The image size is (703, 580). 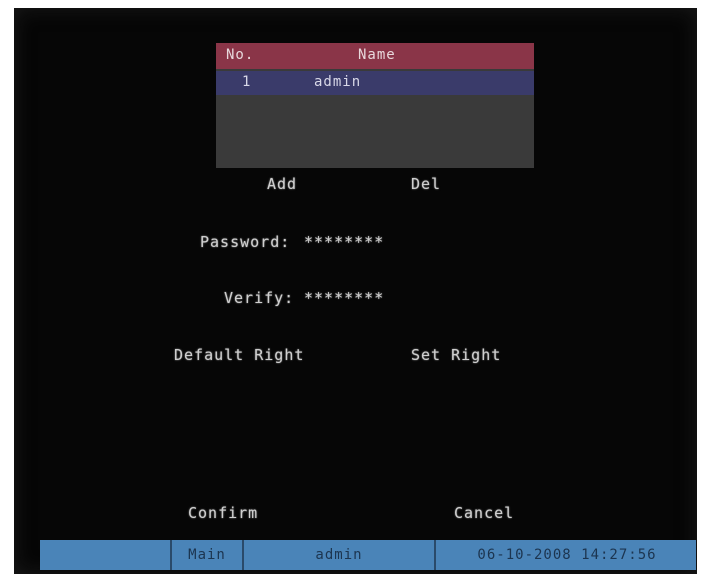 I want to click on set-right-button: Set Right, so click(x=456, y=355).